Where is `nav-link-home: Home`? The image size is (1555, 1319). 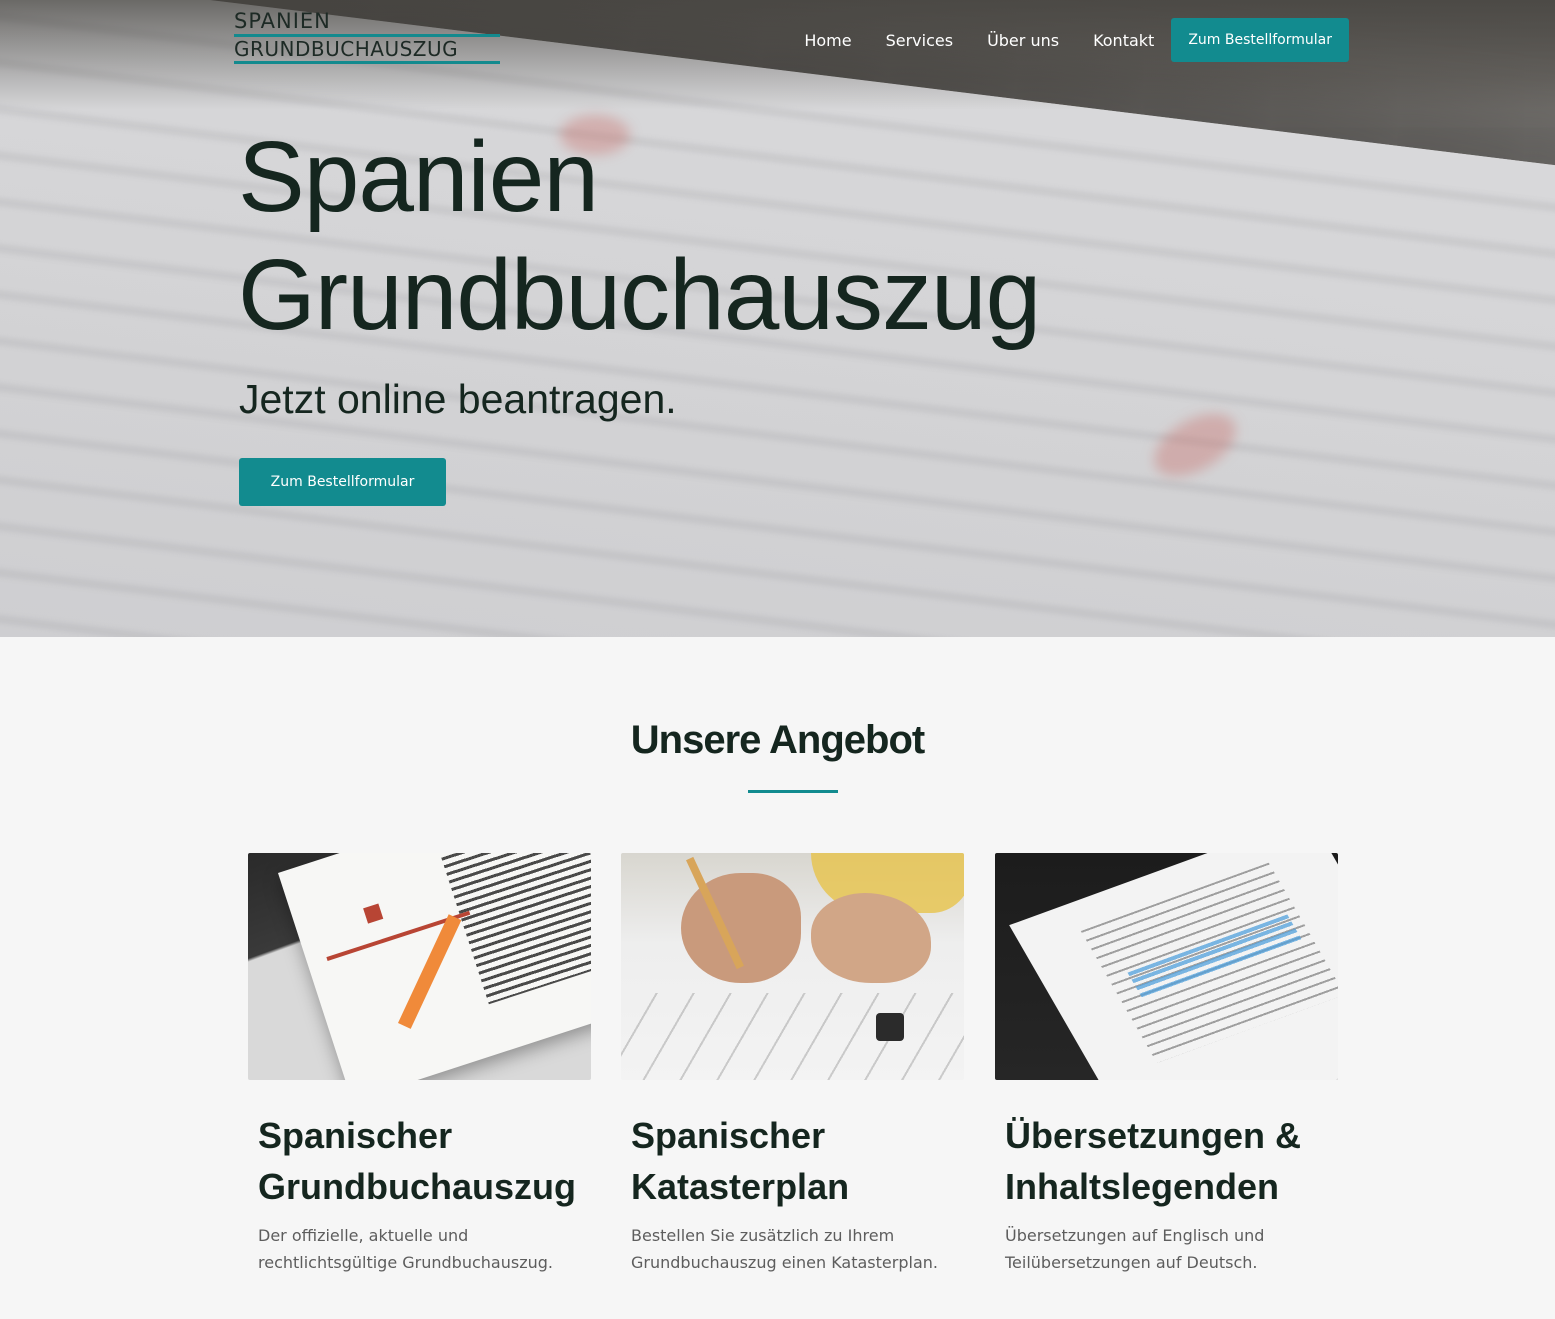
nav-link-home: Home is located at coordinates (827, 40).